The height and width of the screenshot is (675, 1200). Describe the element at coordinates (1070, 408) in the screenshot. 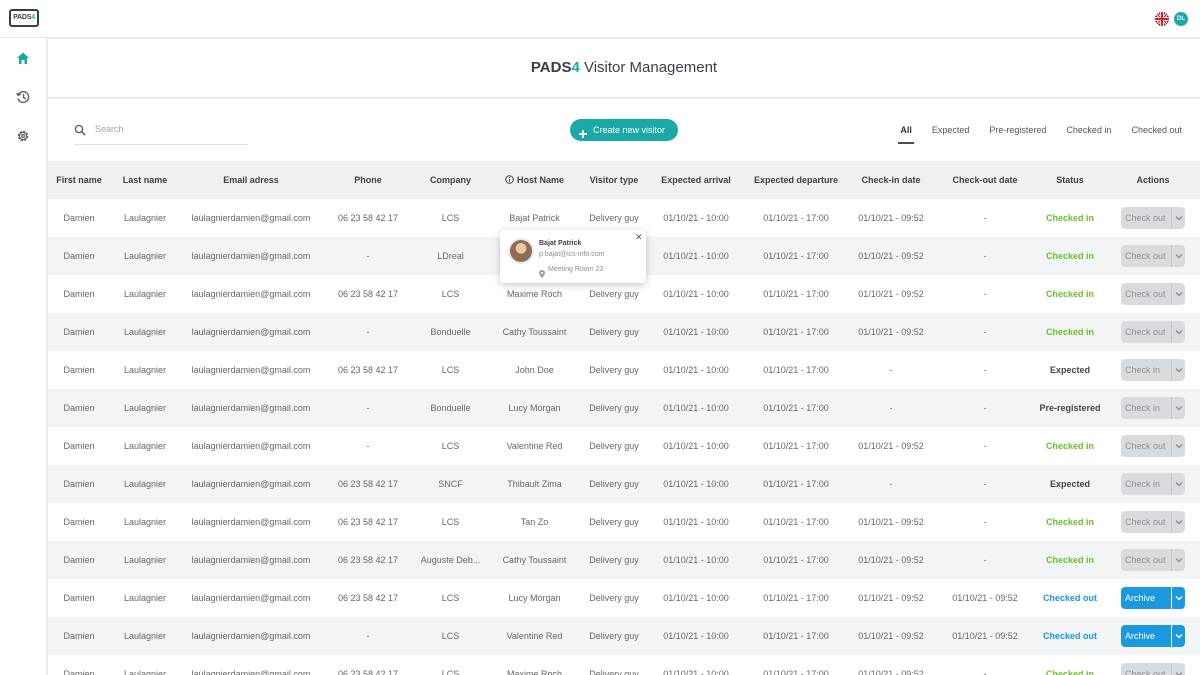

I see `status-cell: Pre-registered` at that location.